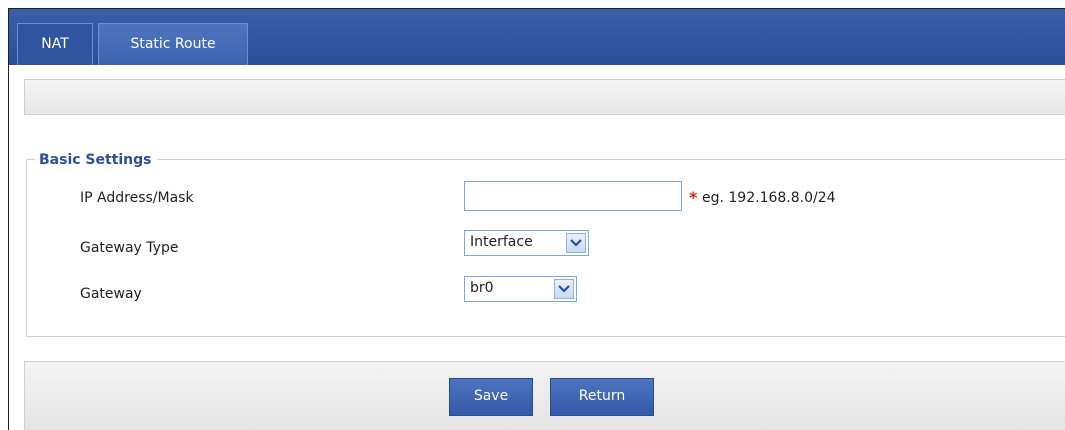  Describe the element at coordinates (111, 294) in the screenshot. I see `gateway-label: Gateway` at that location.